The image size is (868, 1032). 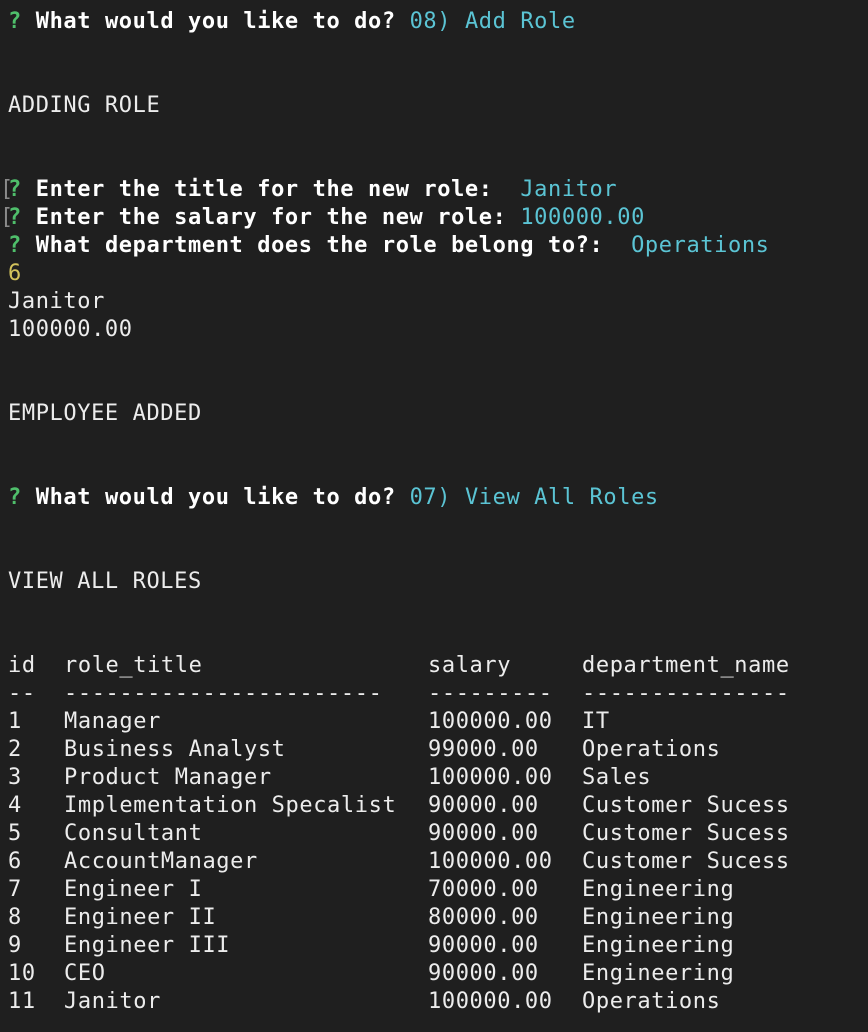 What do you see at coordinates (56, 301) in the screenshot?
I see `echo-title: Janitor` at bounding box center [56, 301].